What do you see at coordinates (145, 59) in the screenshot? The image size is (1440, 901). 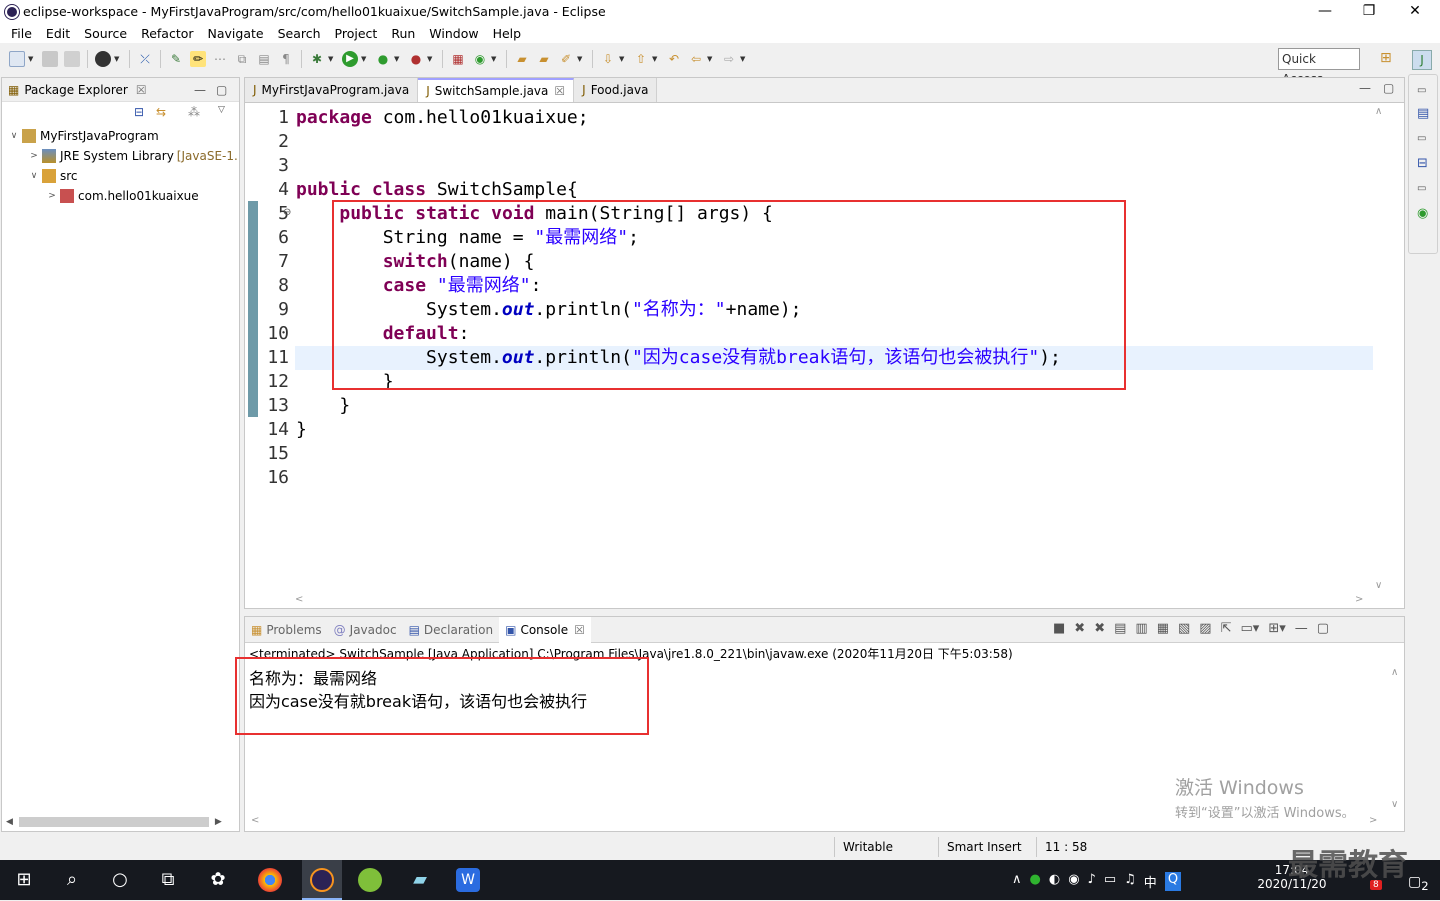 I see `skip-breakpoints-icon: ⤫` at bounding box center [145, 59].